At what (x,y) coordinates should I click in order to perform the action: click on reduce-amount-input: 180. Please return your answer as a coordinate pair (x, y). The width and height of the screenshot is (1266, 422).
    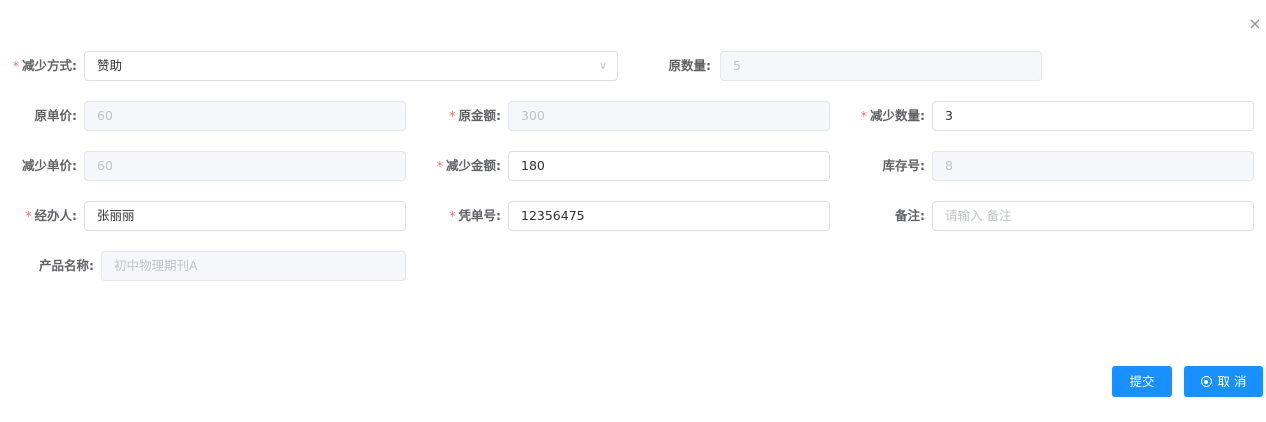
    Looking at the image, I should click on (669, 166).